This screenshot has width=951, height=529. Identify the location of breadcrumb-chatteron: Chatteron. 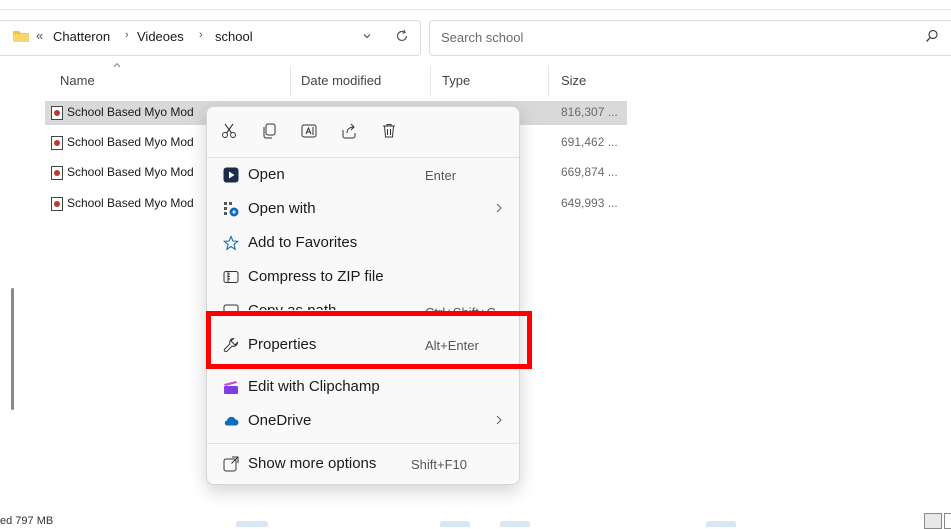
(81, 36).